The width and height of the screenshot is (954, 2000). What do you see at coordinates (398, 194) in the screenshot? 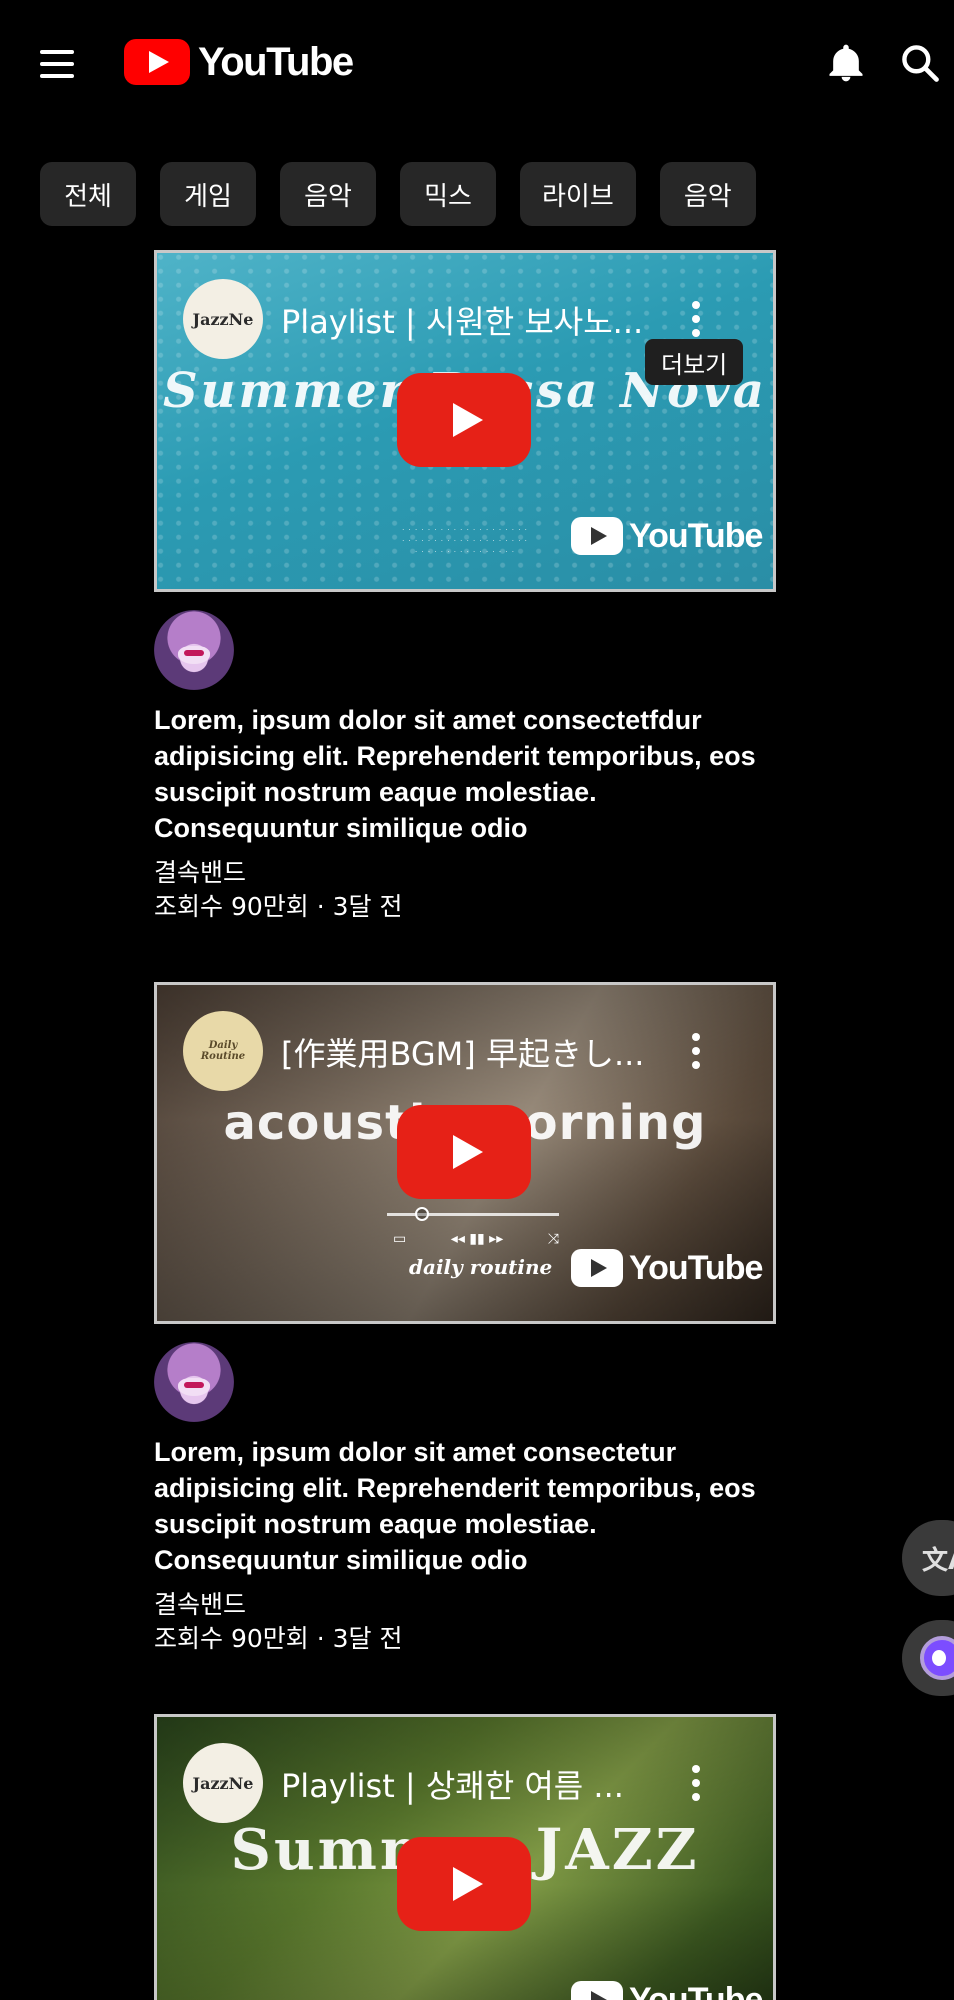
I see `category-chips: 전체 게임 음악 믹스 라이브 음악` at bounding box center [398, 194].